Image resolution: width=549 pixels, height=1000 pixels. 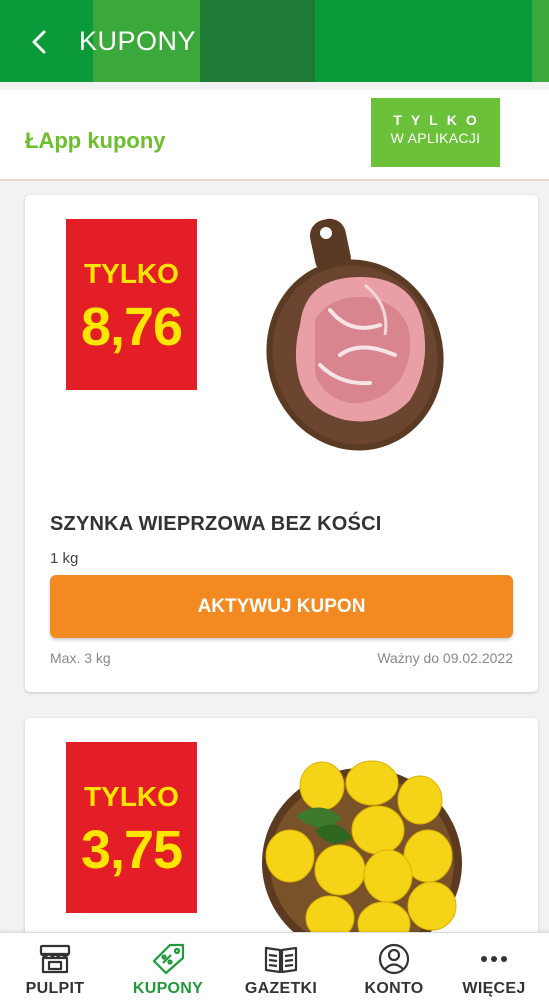 What do you see at coordinates (435, 138) in the screenshot?
I see `badge-line-2: W APLIKACJI` at bounding box center [435, 138].